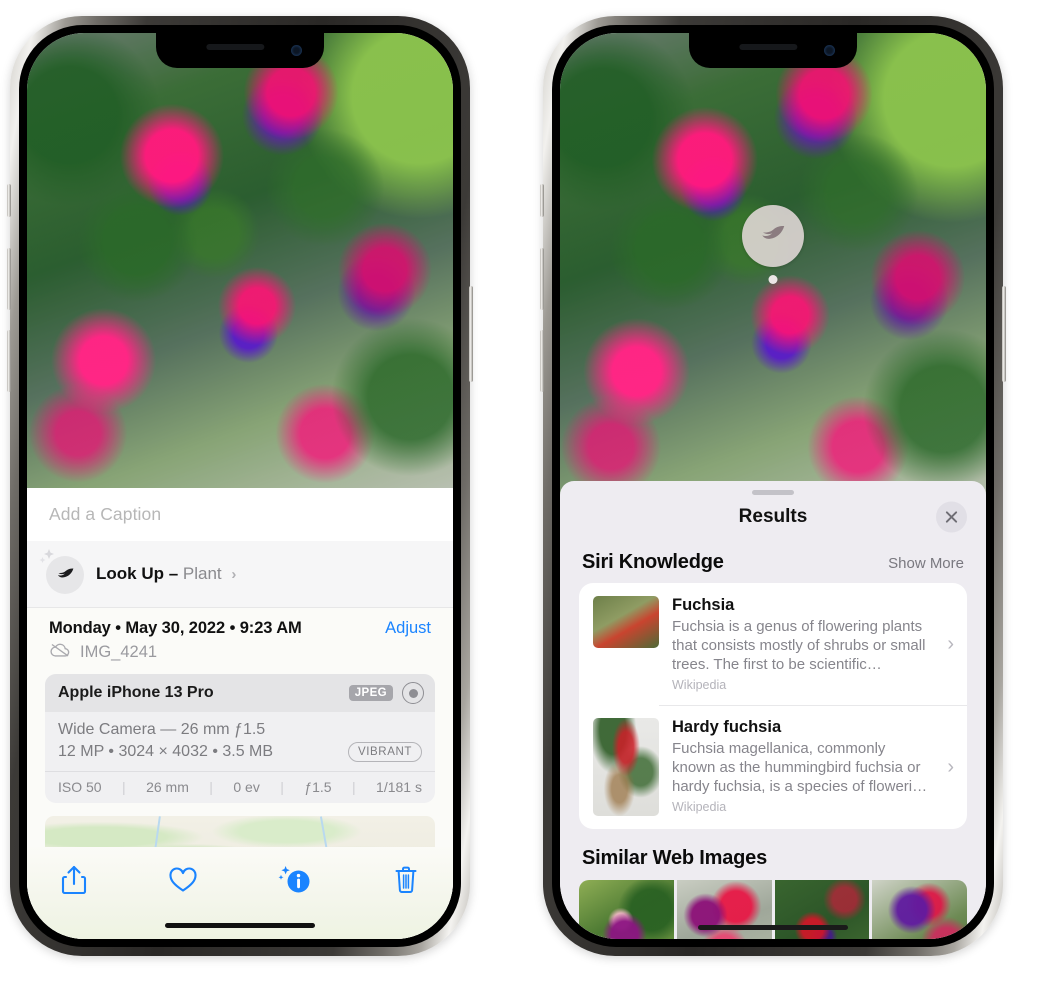 The width and height of the screenshot is (1055, 985). I want to click on exif-header: Apple iPhone 13 Pro JPEG, so click(240, 693).